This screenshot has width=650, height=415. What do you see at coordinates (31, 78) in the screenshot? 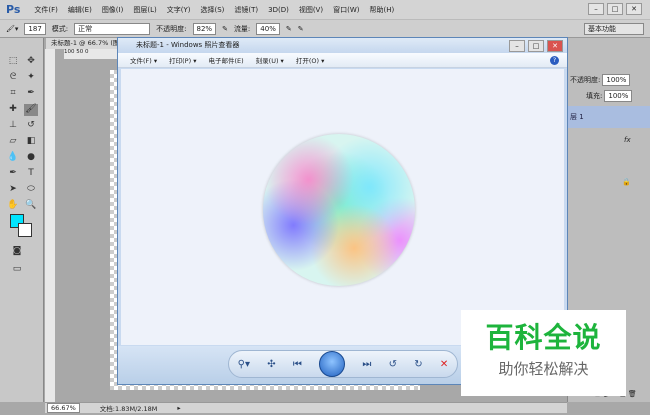
I see `quick-select-icon: ✦` at bounding box center [31, 78].